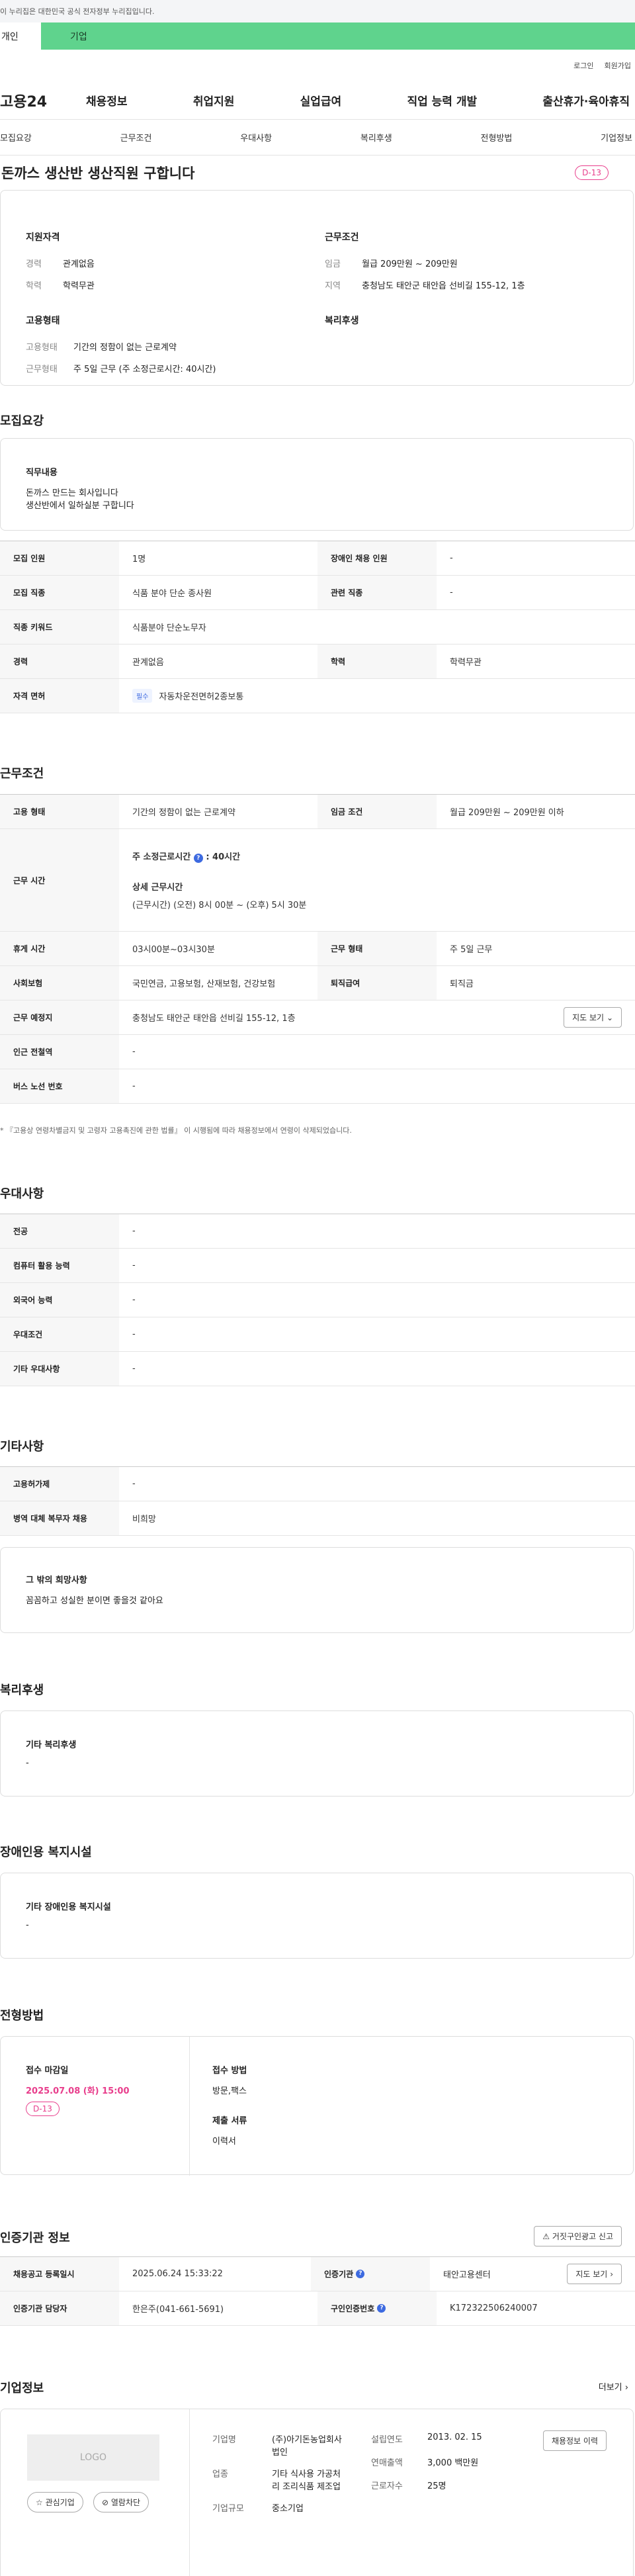 The image size is (635, 2576). Describe the element at coordinates (223, 857) in the screenshot. I see `weekly-hours-value: : 40시간` at that location.